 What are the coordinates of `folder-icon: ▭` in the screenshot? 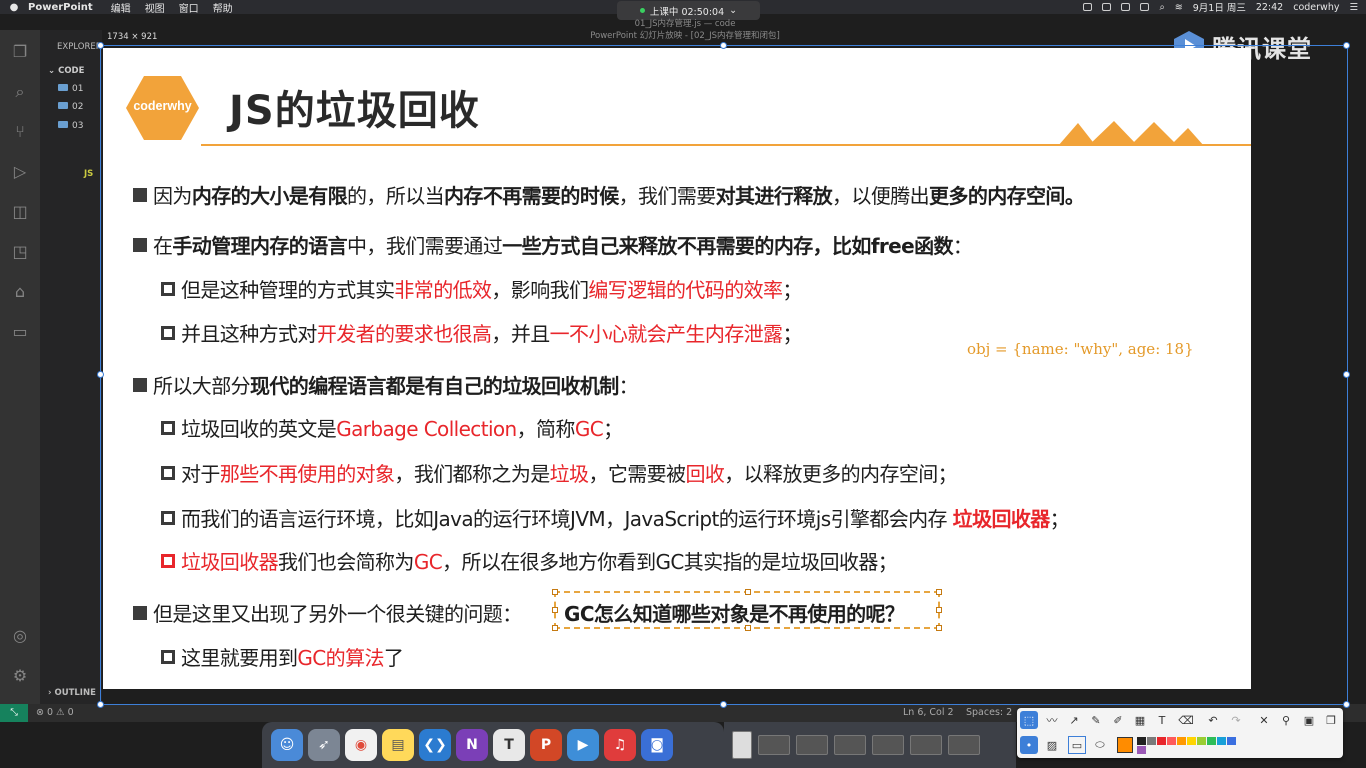 It's located at (20, 332).